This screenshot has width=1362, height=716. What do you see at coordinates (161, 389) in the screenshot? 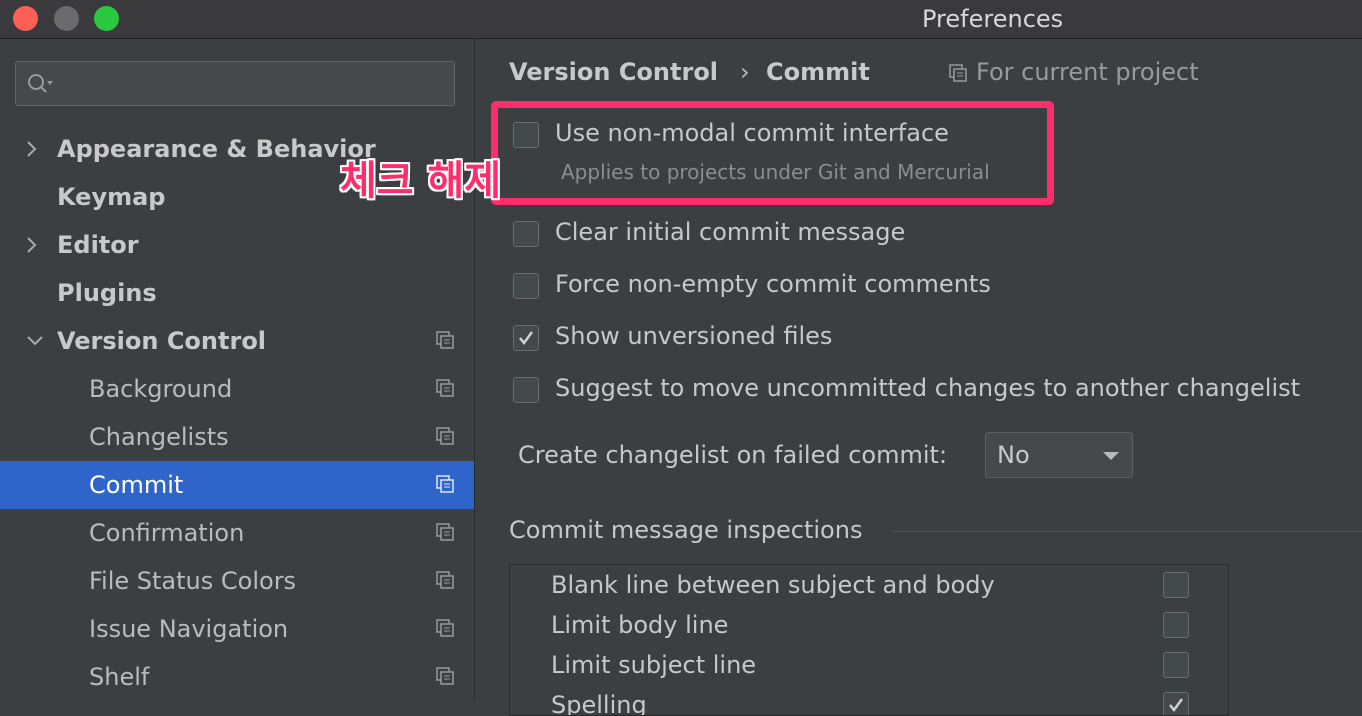
I see `sidebar-item-label: Background` at bounding box center [161, 389].